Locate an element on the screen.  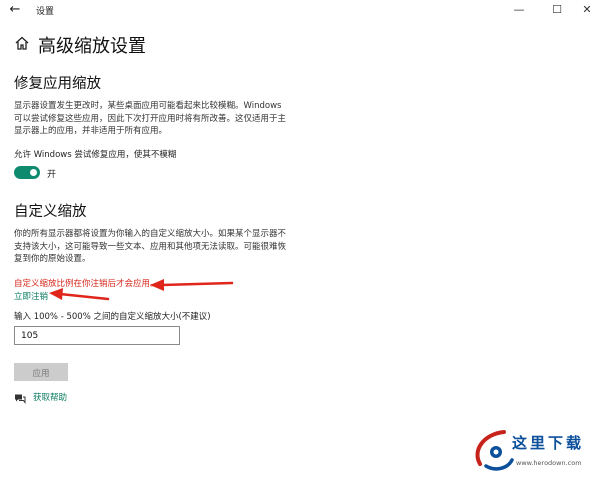
maximize-button: ☐ is located at coordinates (557, 10).